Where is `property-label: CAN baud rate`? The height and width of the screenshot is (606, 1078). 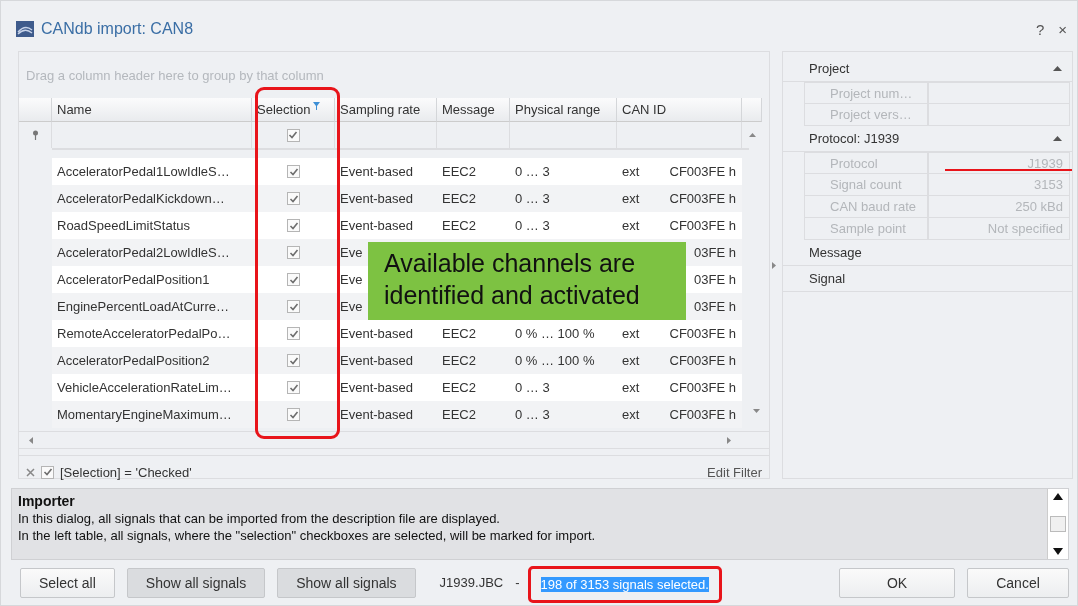
property-label: CAN baud rate is located at coordinates (866, 207).